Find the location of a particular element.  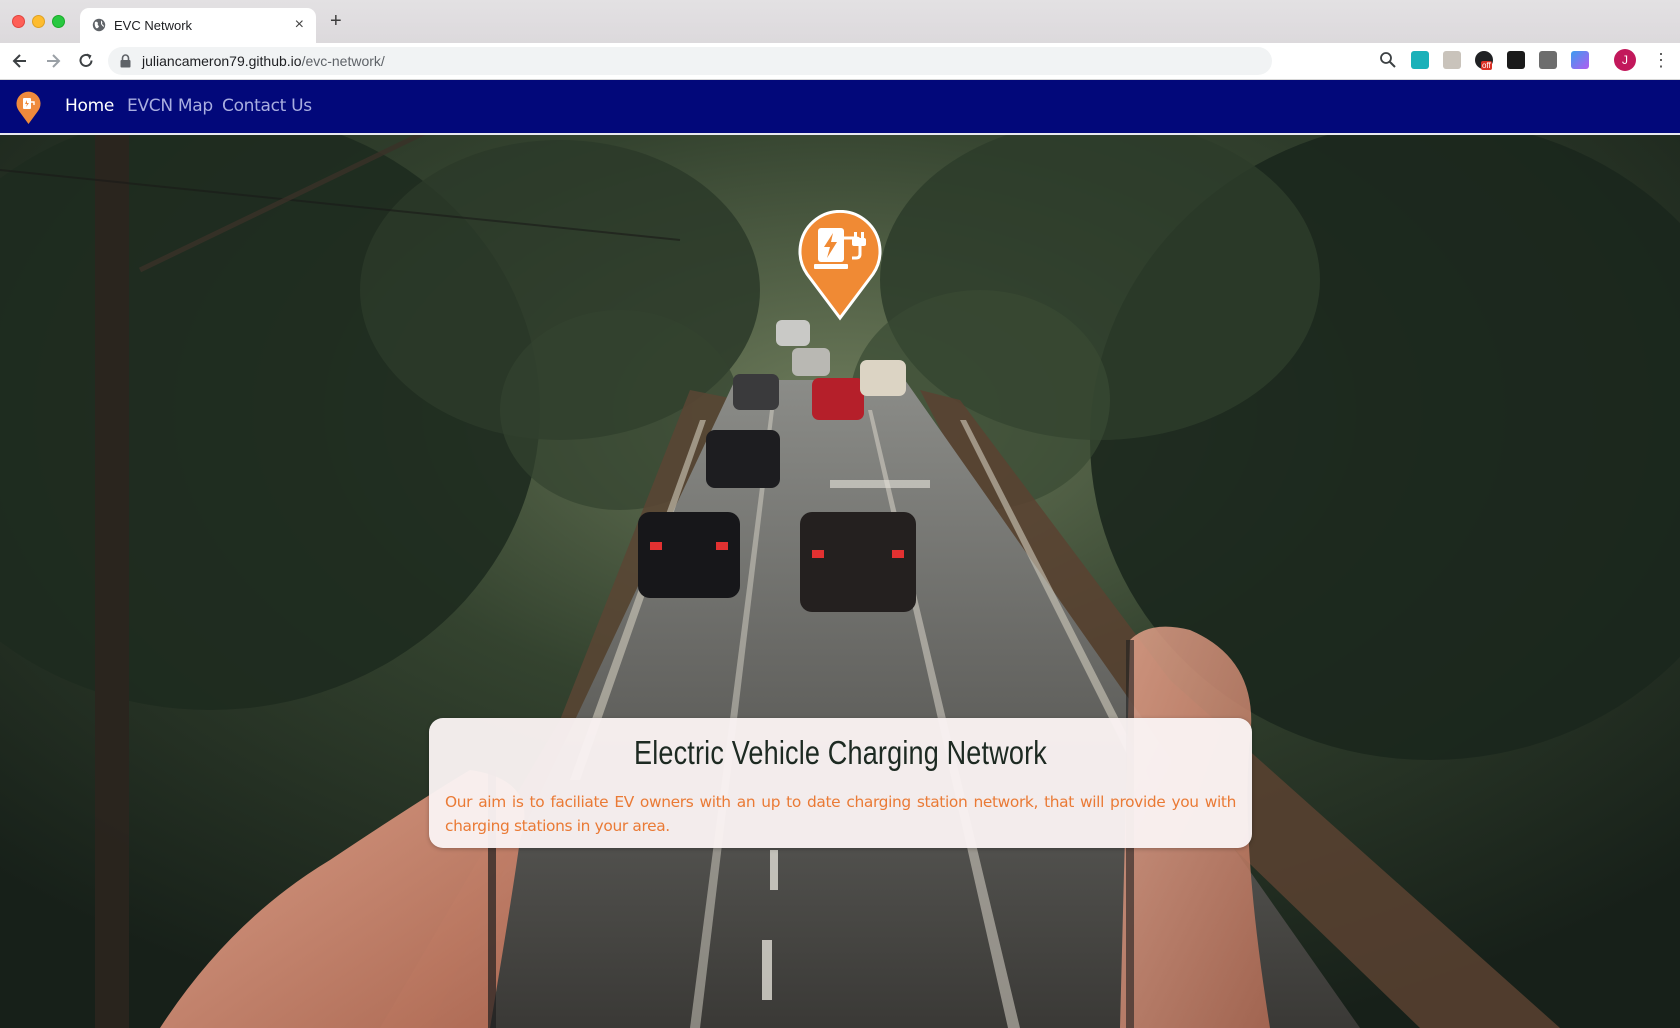

url-host: juliancameron79.github.io is located at coordinates (222, 61).